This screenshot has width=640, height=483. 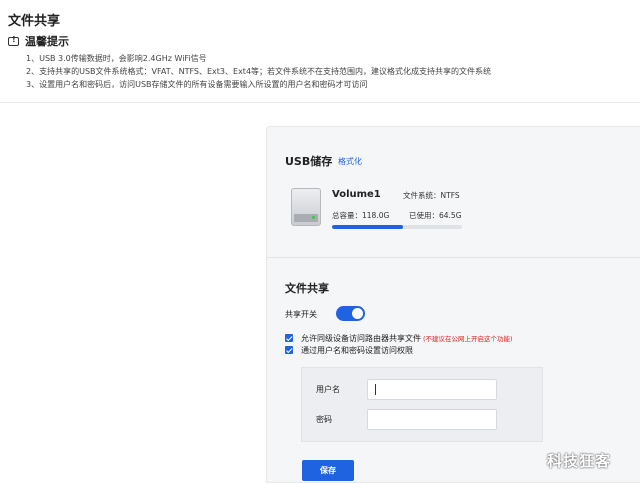 What do you see at coordinates (47, 41) in the screenshot?
I see `tips-heading: 温馨提示` at bounding box center [47, 41].